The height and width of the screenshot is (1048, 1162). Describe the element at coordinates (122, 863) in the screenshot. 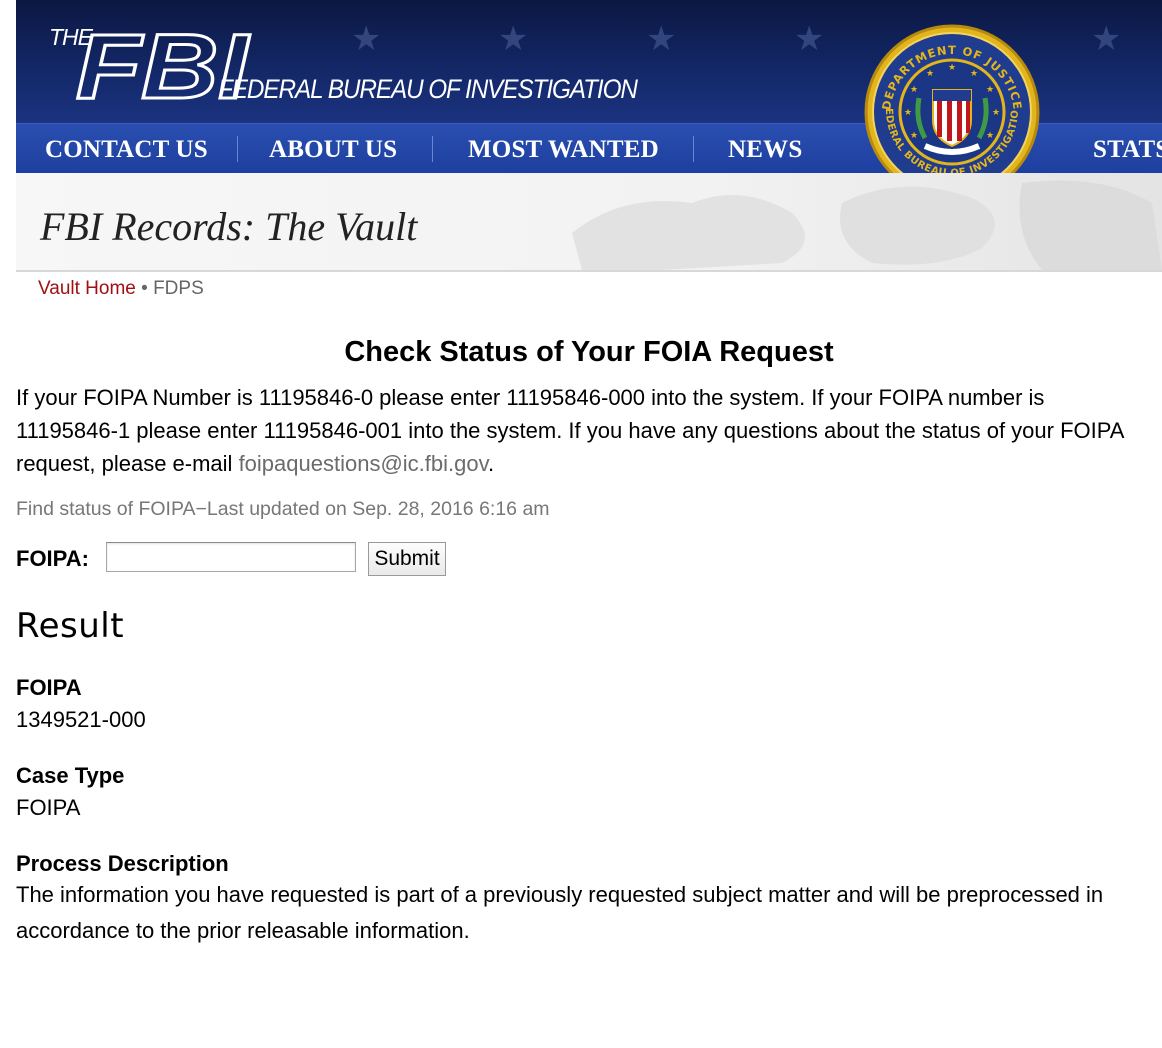

I see `process-description-label: Process Description` at that location.